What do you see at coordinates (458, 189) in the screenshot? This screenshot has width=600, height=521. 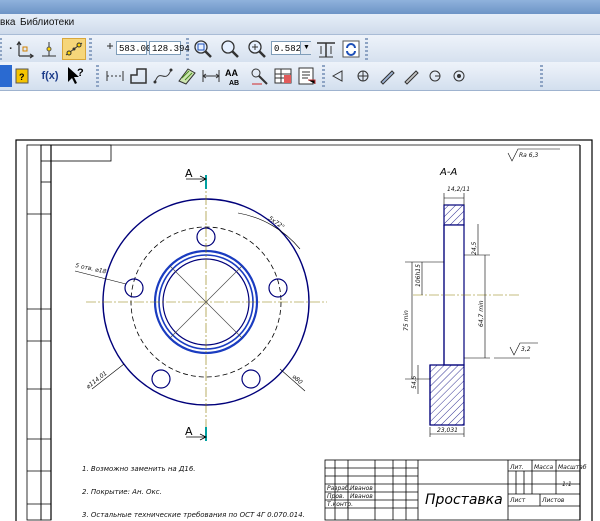 I see `dim-t1: 14,2/11` at bounding box center [458, 189].